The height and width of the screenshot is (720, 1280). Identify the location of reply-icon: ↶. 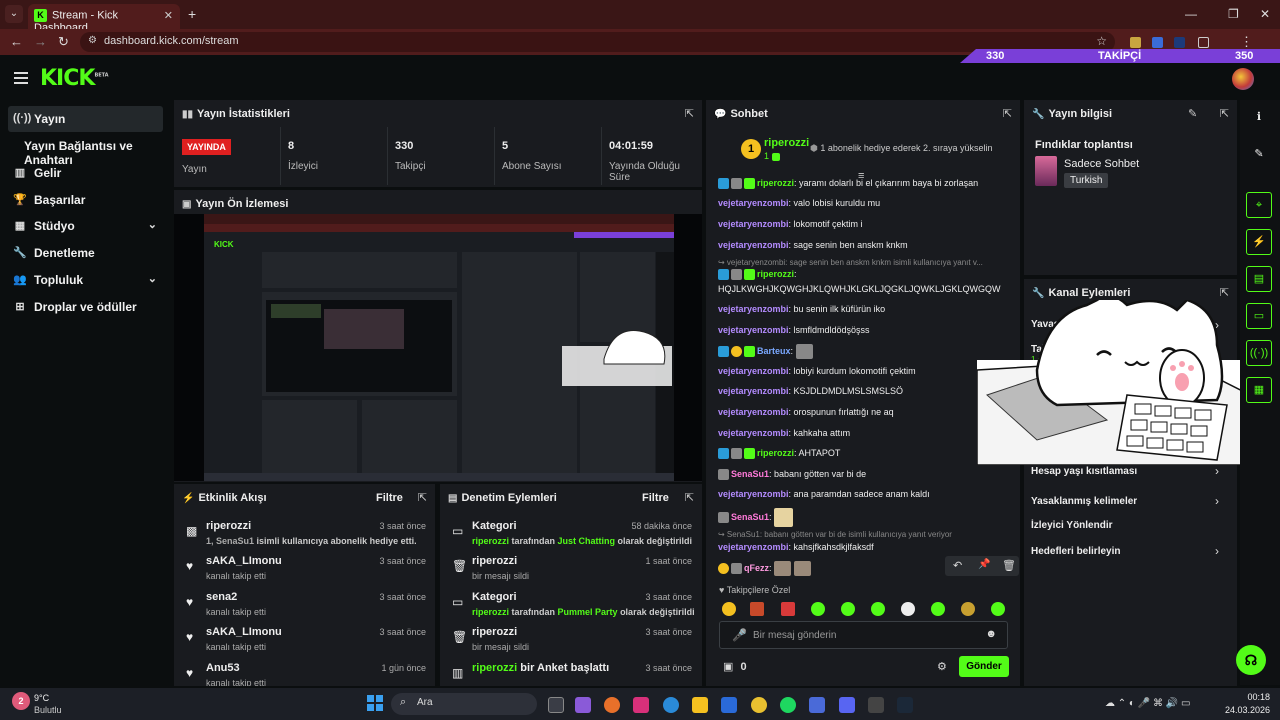
(957, 565).